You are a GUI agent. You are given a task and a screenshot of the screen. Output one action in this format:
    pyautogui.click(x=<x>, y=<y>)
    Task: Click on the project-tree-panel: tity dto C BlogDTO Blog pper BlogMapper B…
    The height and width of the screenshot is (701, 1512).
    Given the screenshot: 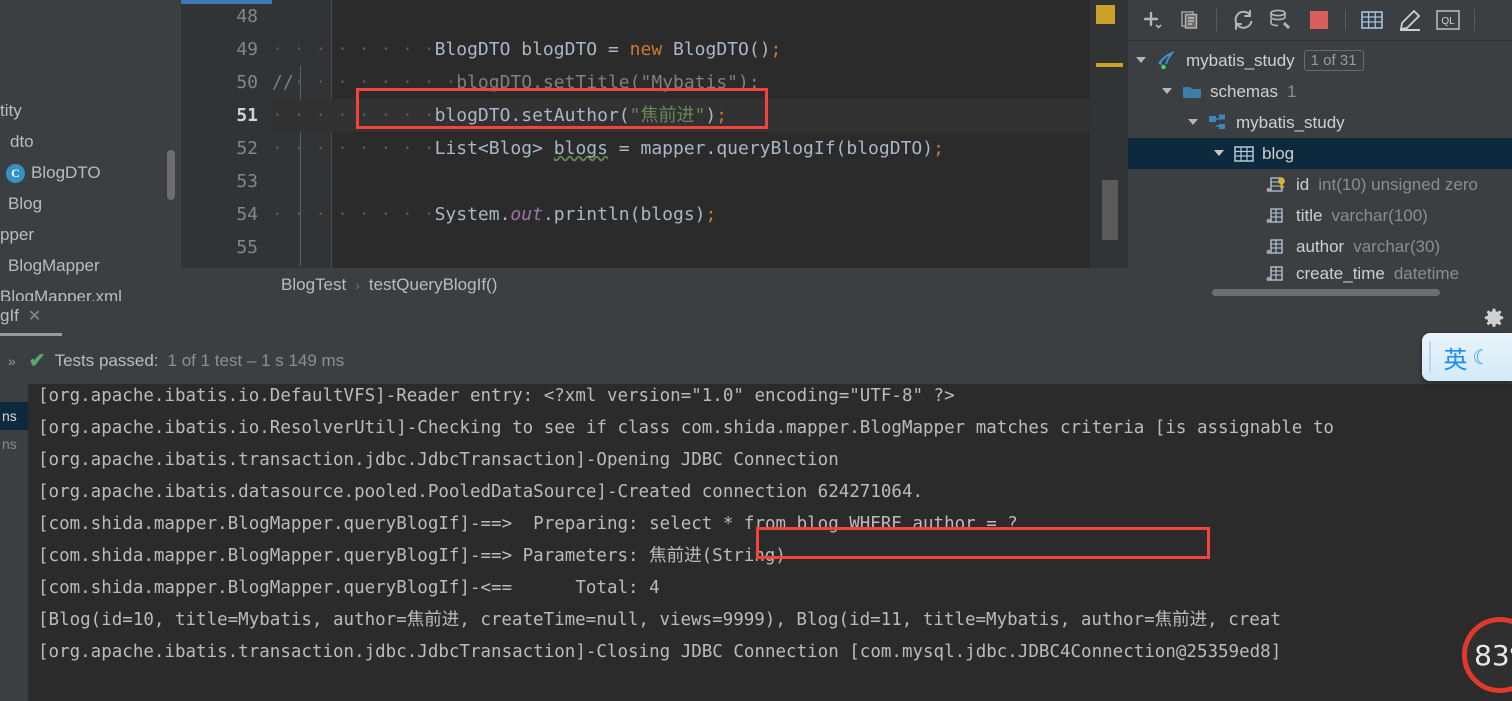 What is the action you would take?
    pyautogui.click(x=90, y=150)
    